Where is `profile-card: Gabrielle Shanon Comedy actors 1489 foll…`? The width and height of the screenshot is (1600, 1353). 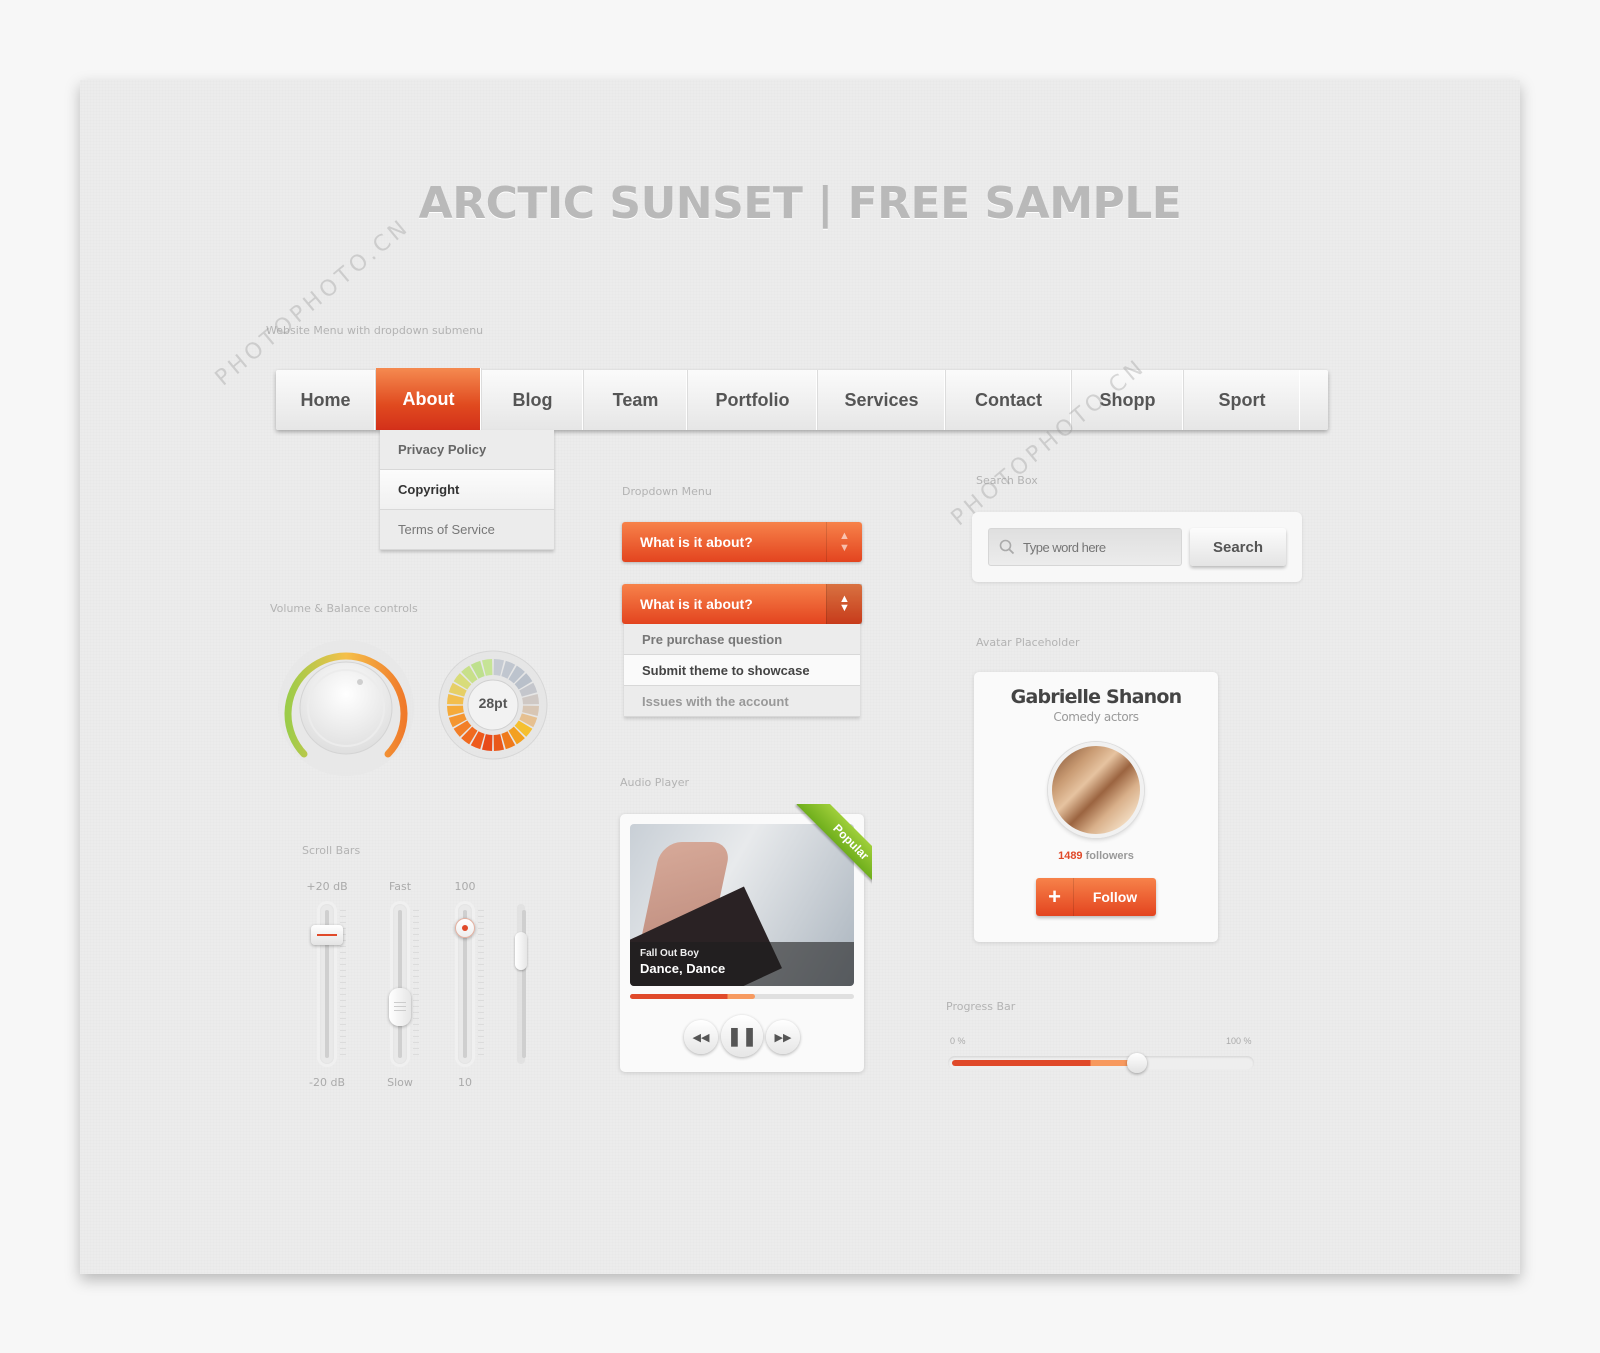 profile-card: Gabrielle Shanon Comedy actors 1489 foll… is located at coordinates (1096, 807).